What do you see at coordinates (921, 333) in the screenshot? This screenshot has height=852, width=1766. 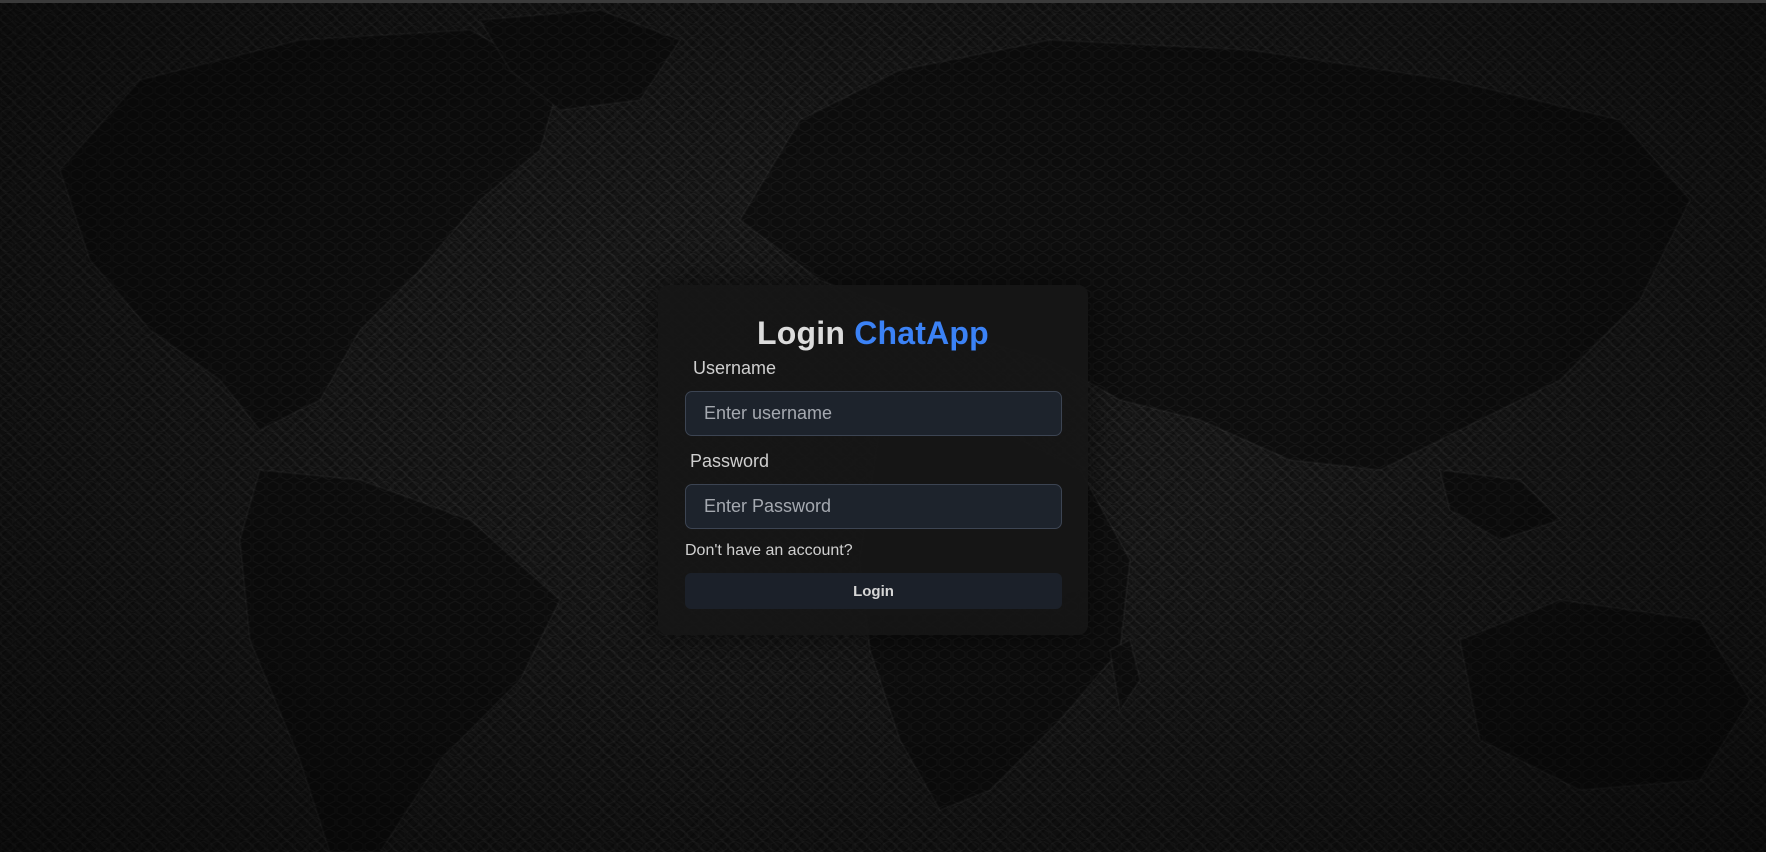 I see `brand-name: ChatApp` at bounding box center [921, 333].